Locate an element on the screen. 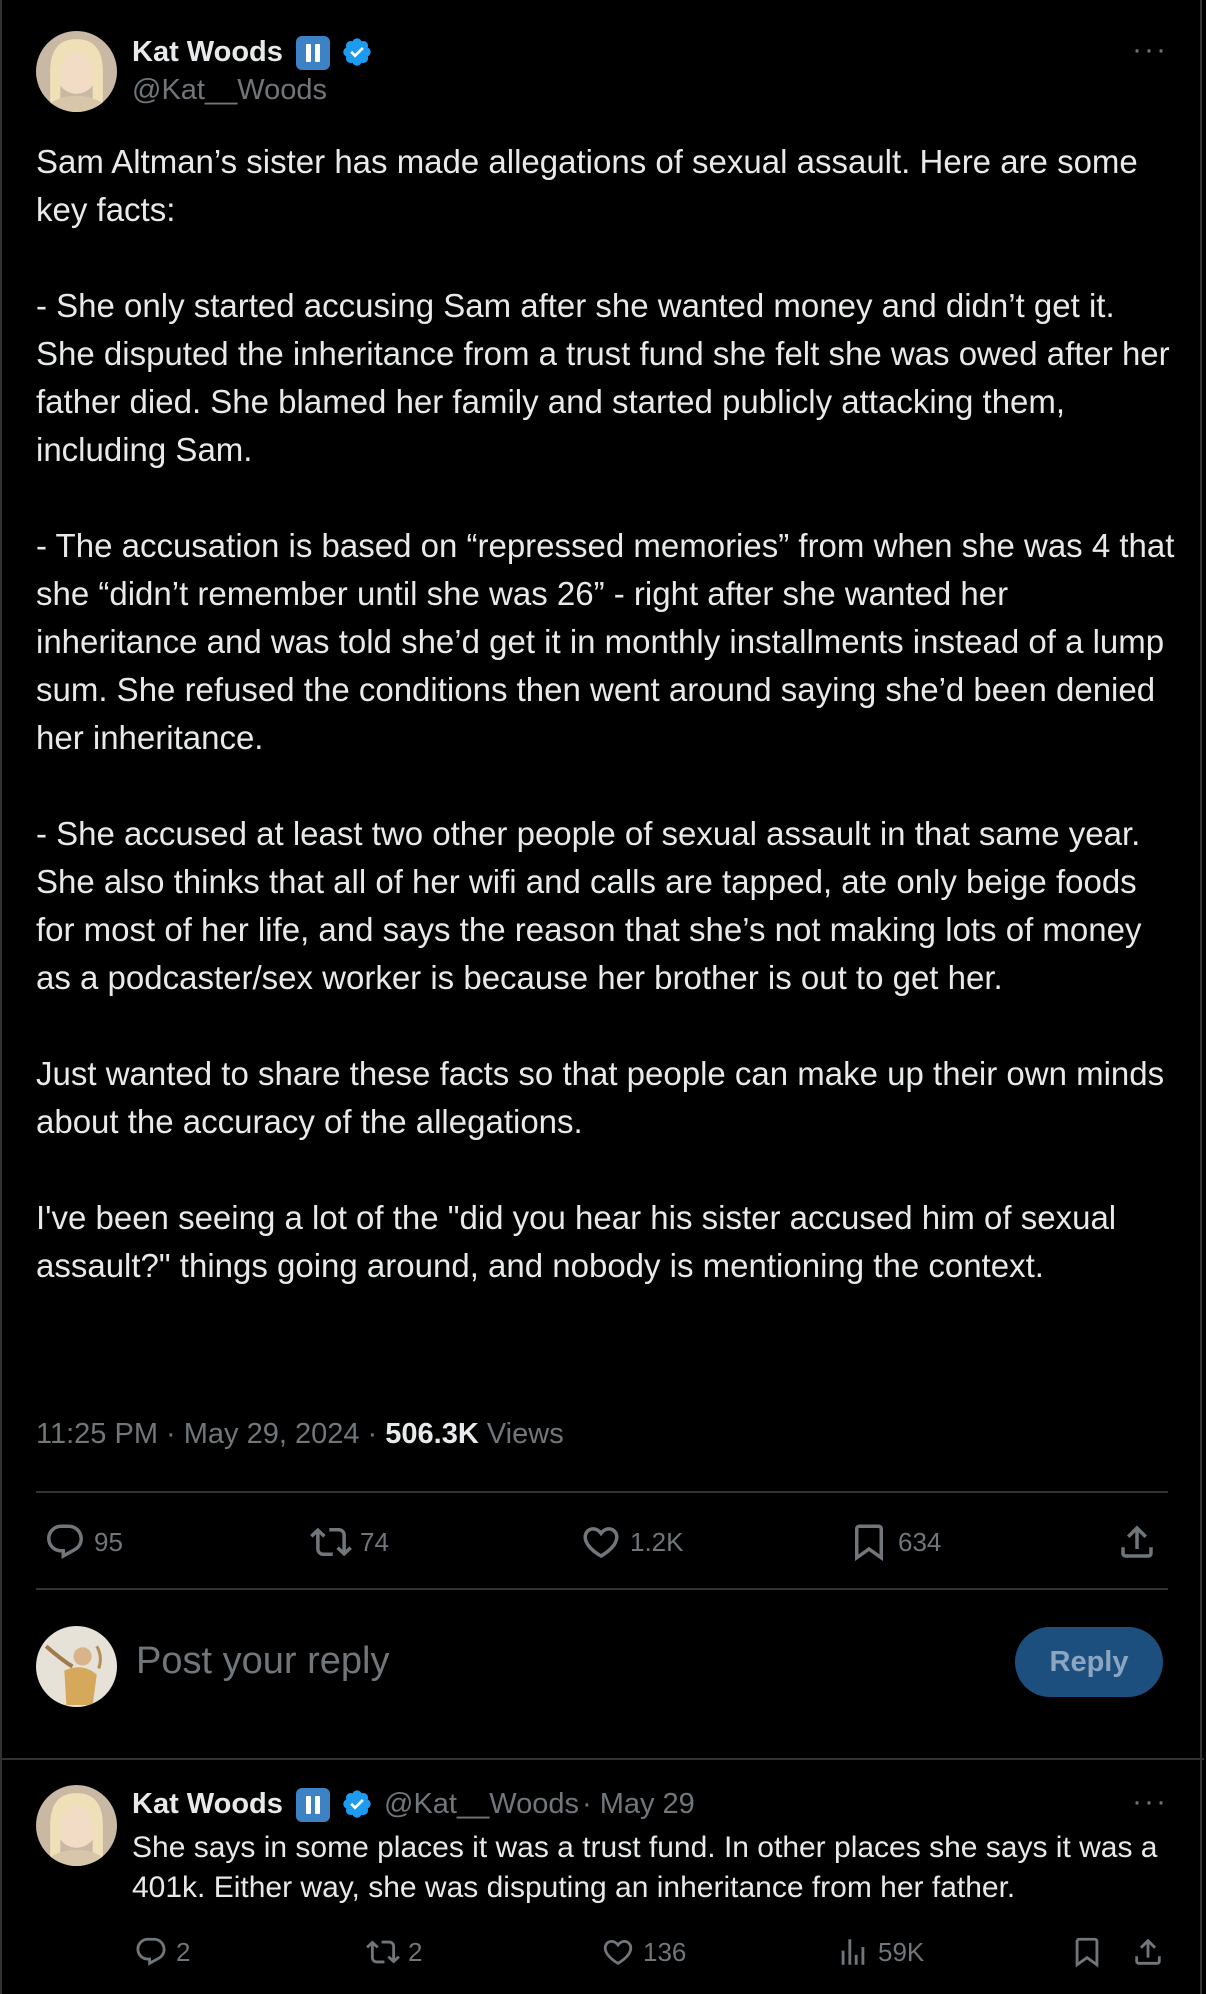 This screenshot has width=1206, height=1994. reply-like-button: 136 is located at coordinates (643, 1952).